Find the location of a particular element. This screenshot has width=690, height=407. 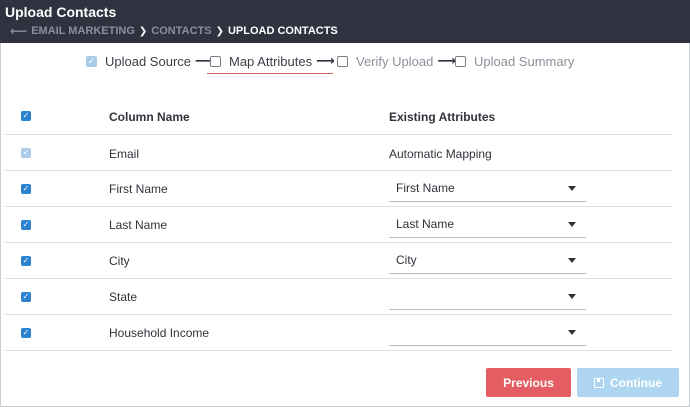

row-column-name: Email is located at coordinates (124, 154).